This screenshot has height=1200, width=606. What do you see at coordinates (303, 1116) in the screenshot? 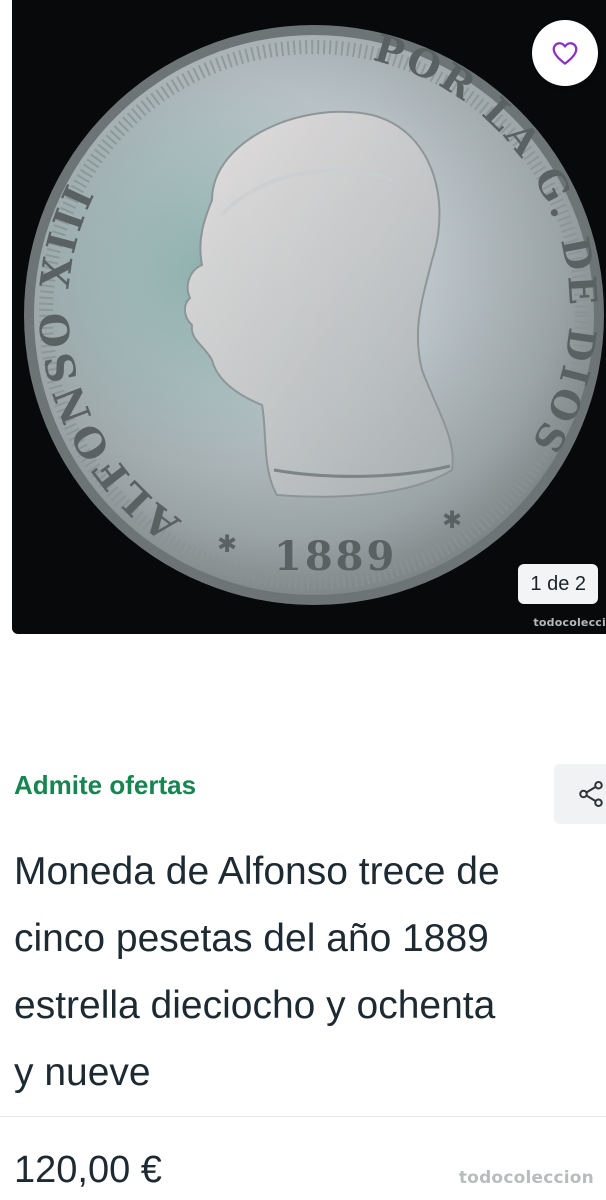
I see `divider` at bounding box center [303, 1116].